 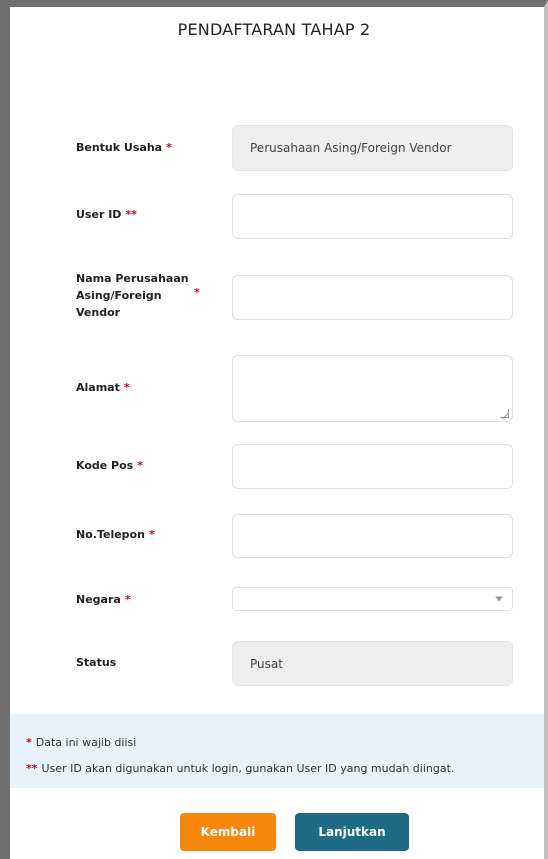 I want to click on negara-select, so click(x=372, y=599).